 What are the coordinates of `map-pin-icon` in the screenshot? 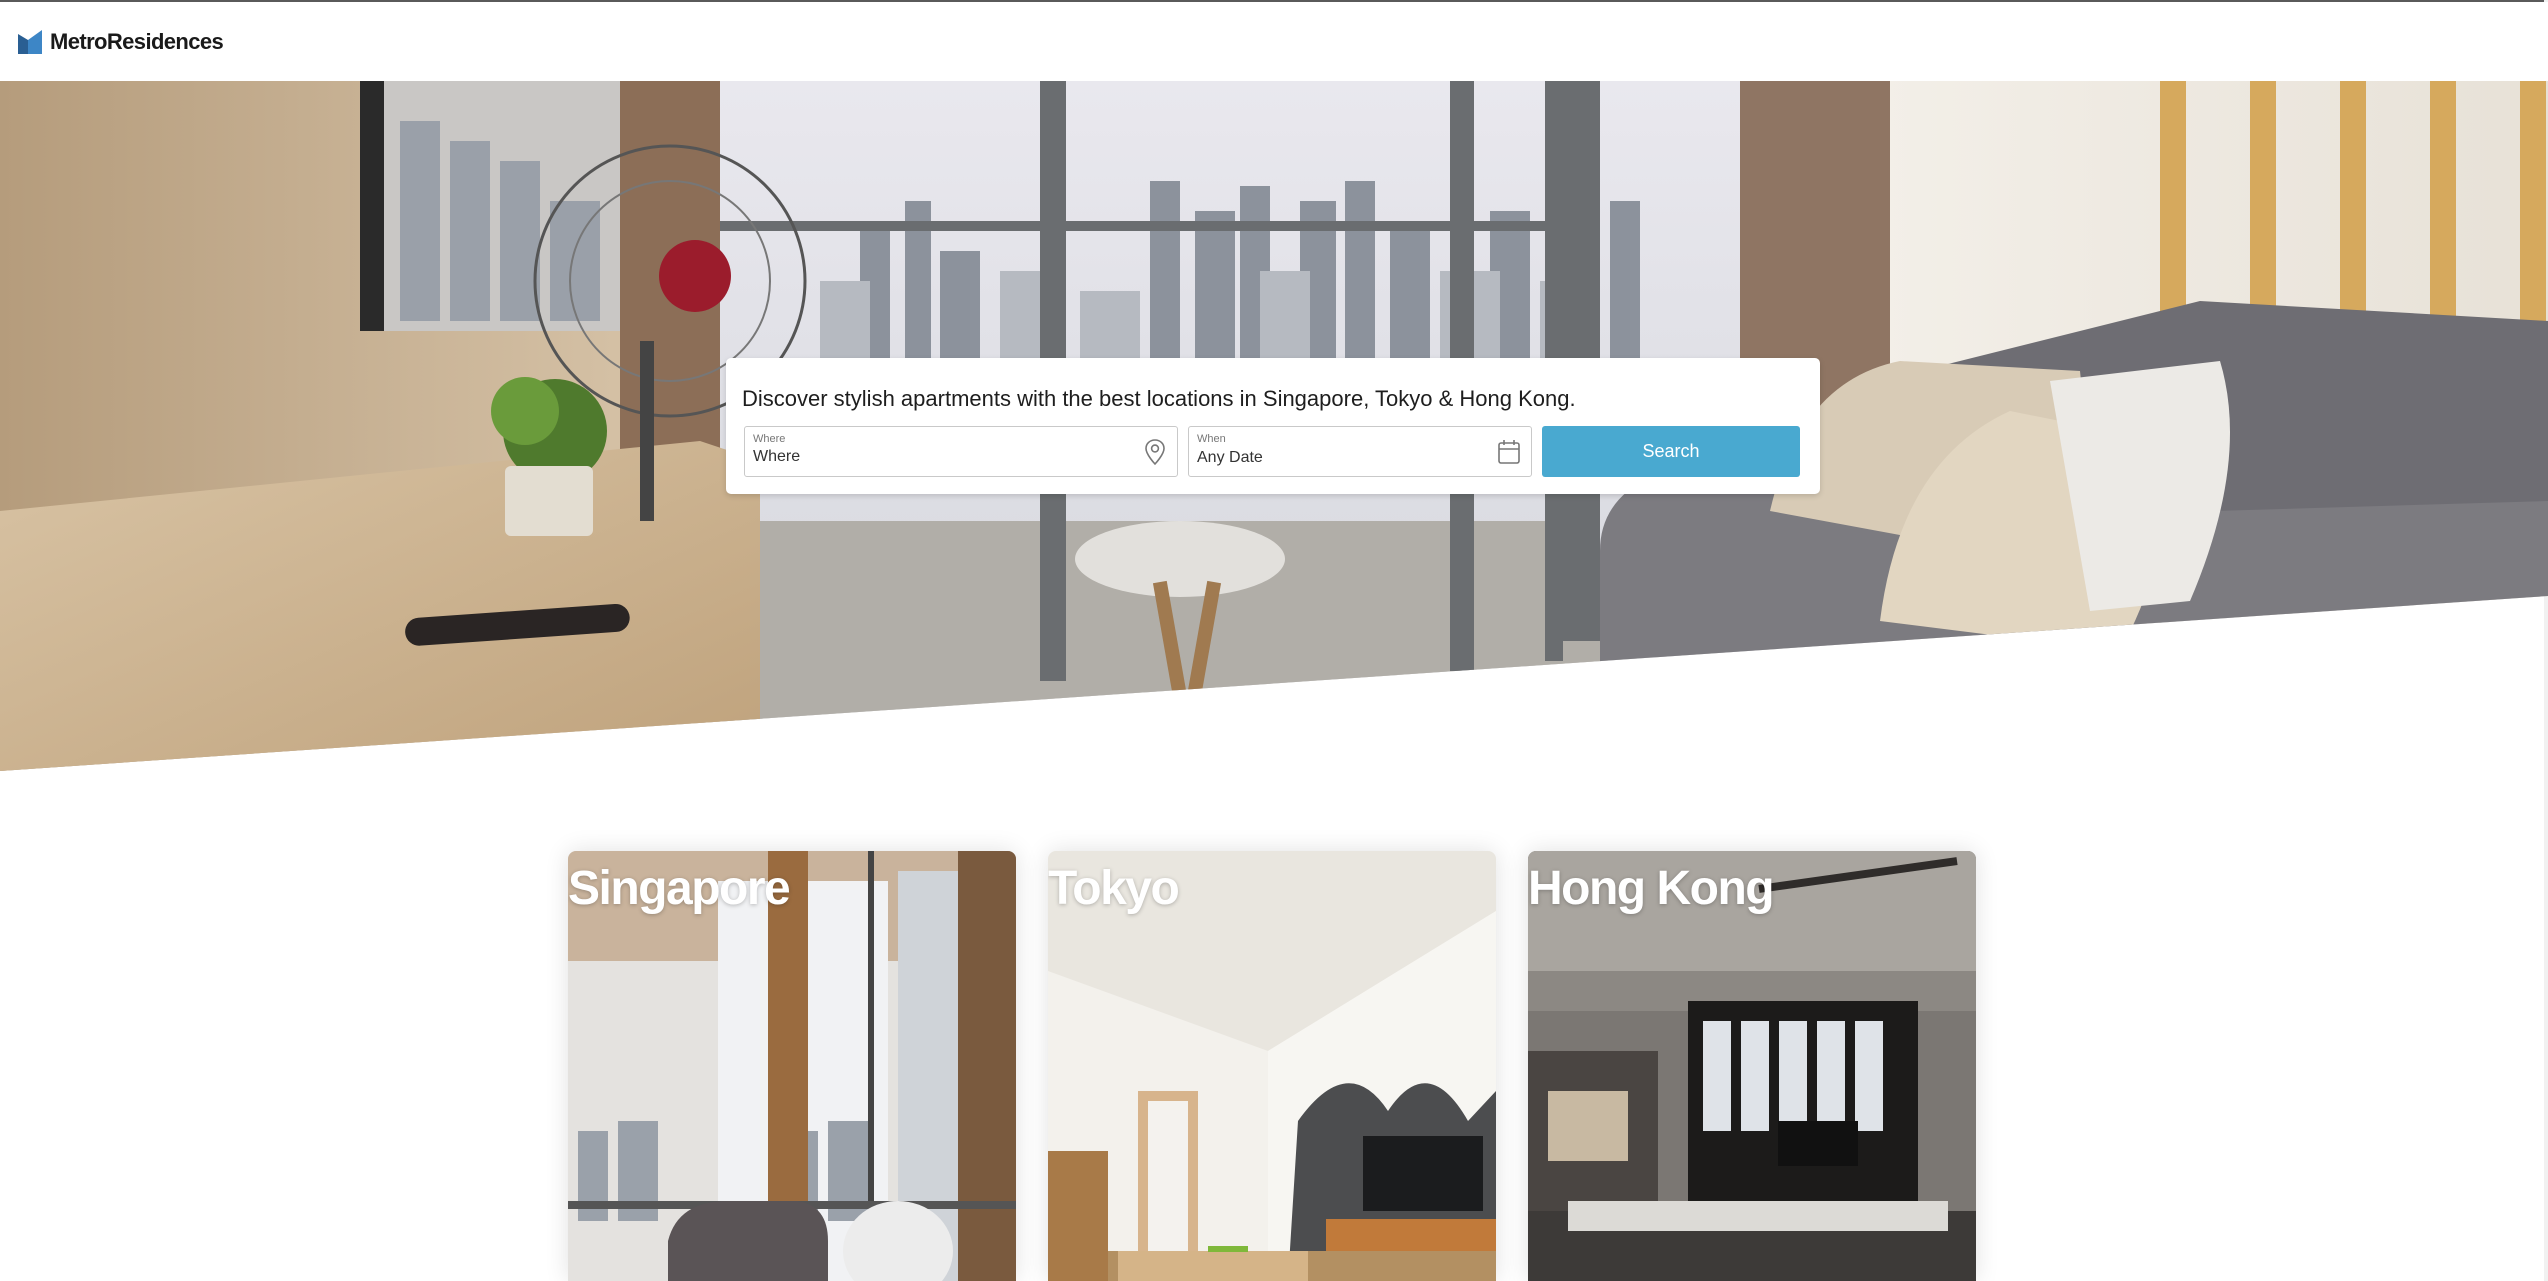 It's located at (1155, 452).